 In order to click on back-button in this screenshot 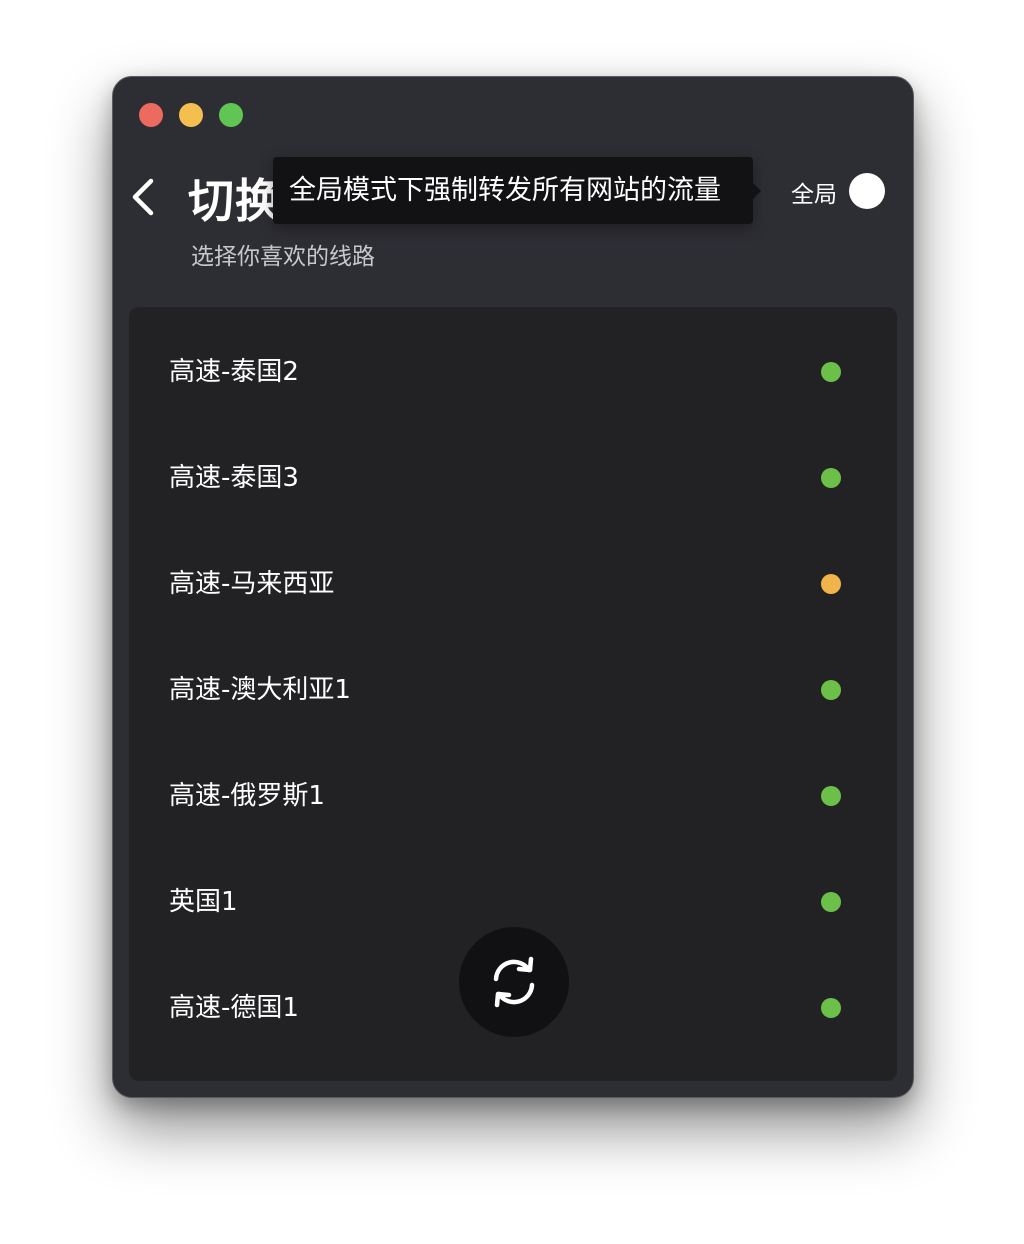, I will do `click(144, 197)`.